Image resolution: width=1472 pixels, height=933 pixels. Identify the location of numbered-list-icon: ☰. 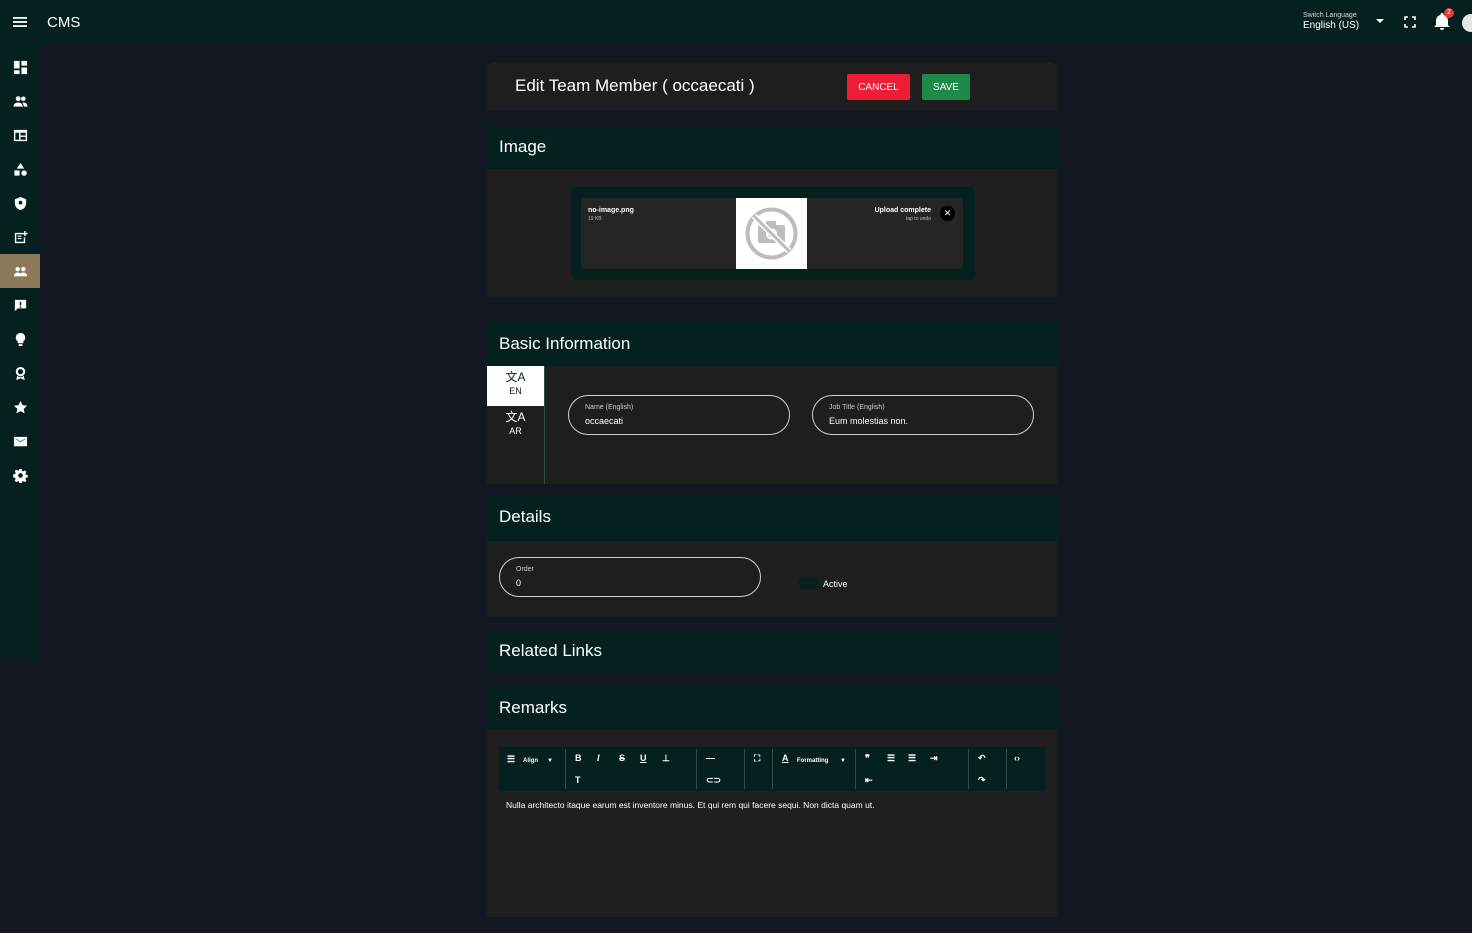
(912, 758).